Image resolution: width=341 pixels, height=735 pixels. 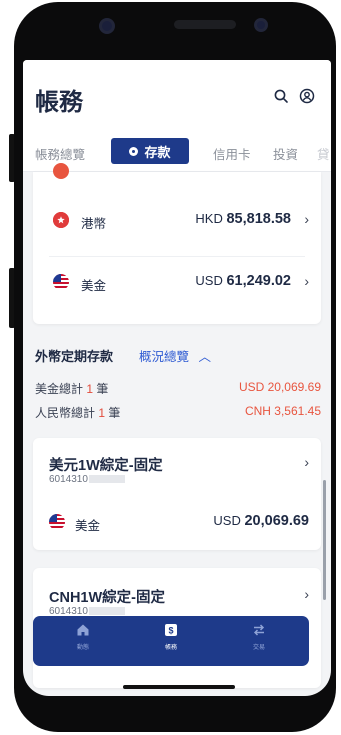 I want to click on nav-label: 動態, so click(x=82, y=648).